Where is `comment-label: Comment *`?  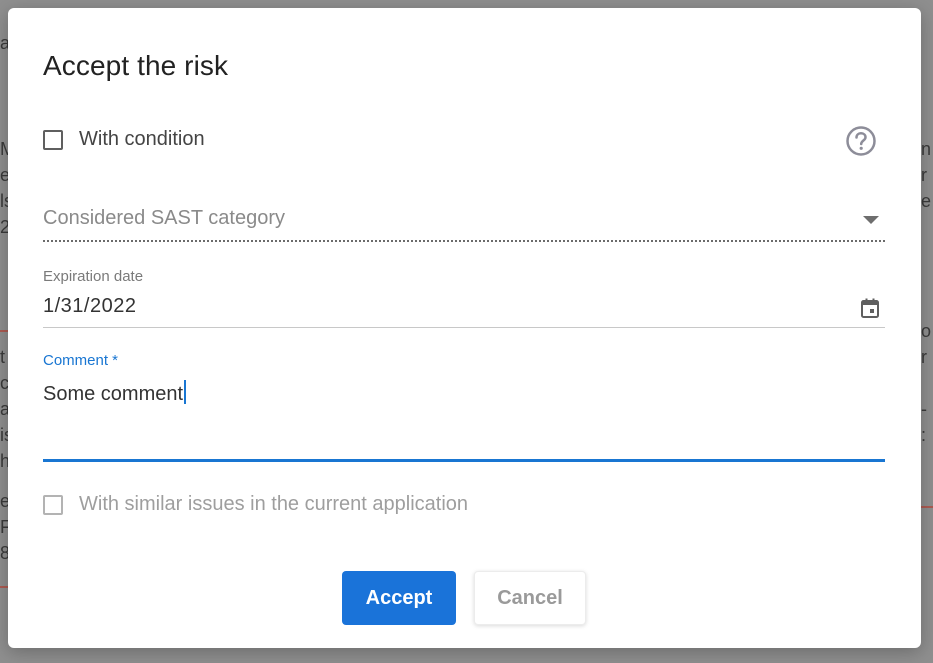 comment-label: Comment * is located at coordinates (81, 360).